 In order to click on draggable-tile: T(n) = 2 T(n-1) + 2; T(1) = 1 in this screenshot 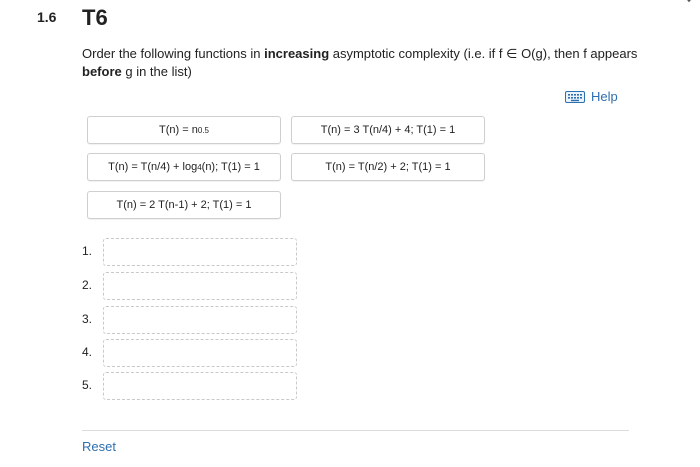, I will do `click(184, 205)`.